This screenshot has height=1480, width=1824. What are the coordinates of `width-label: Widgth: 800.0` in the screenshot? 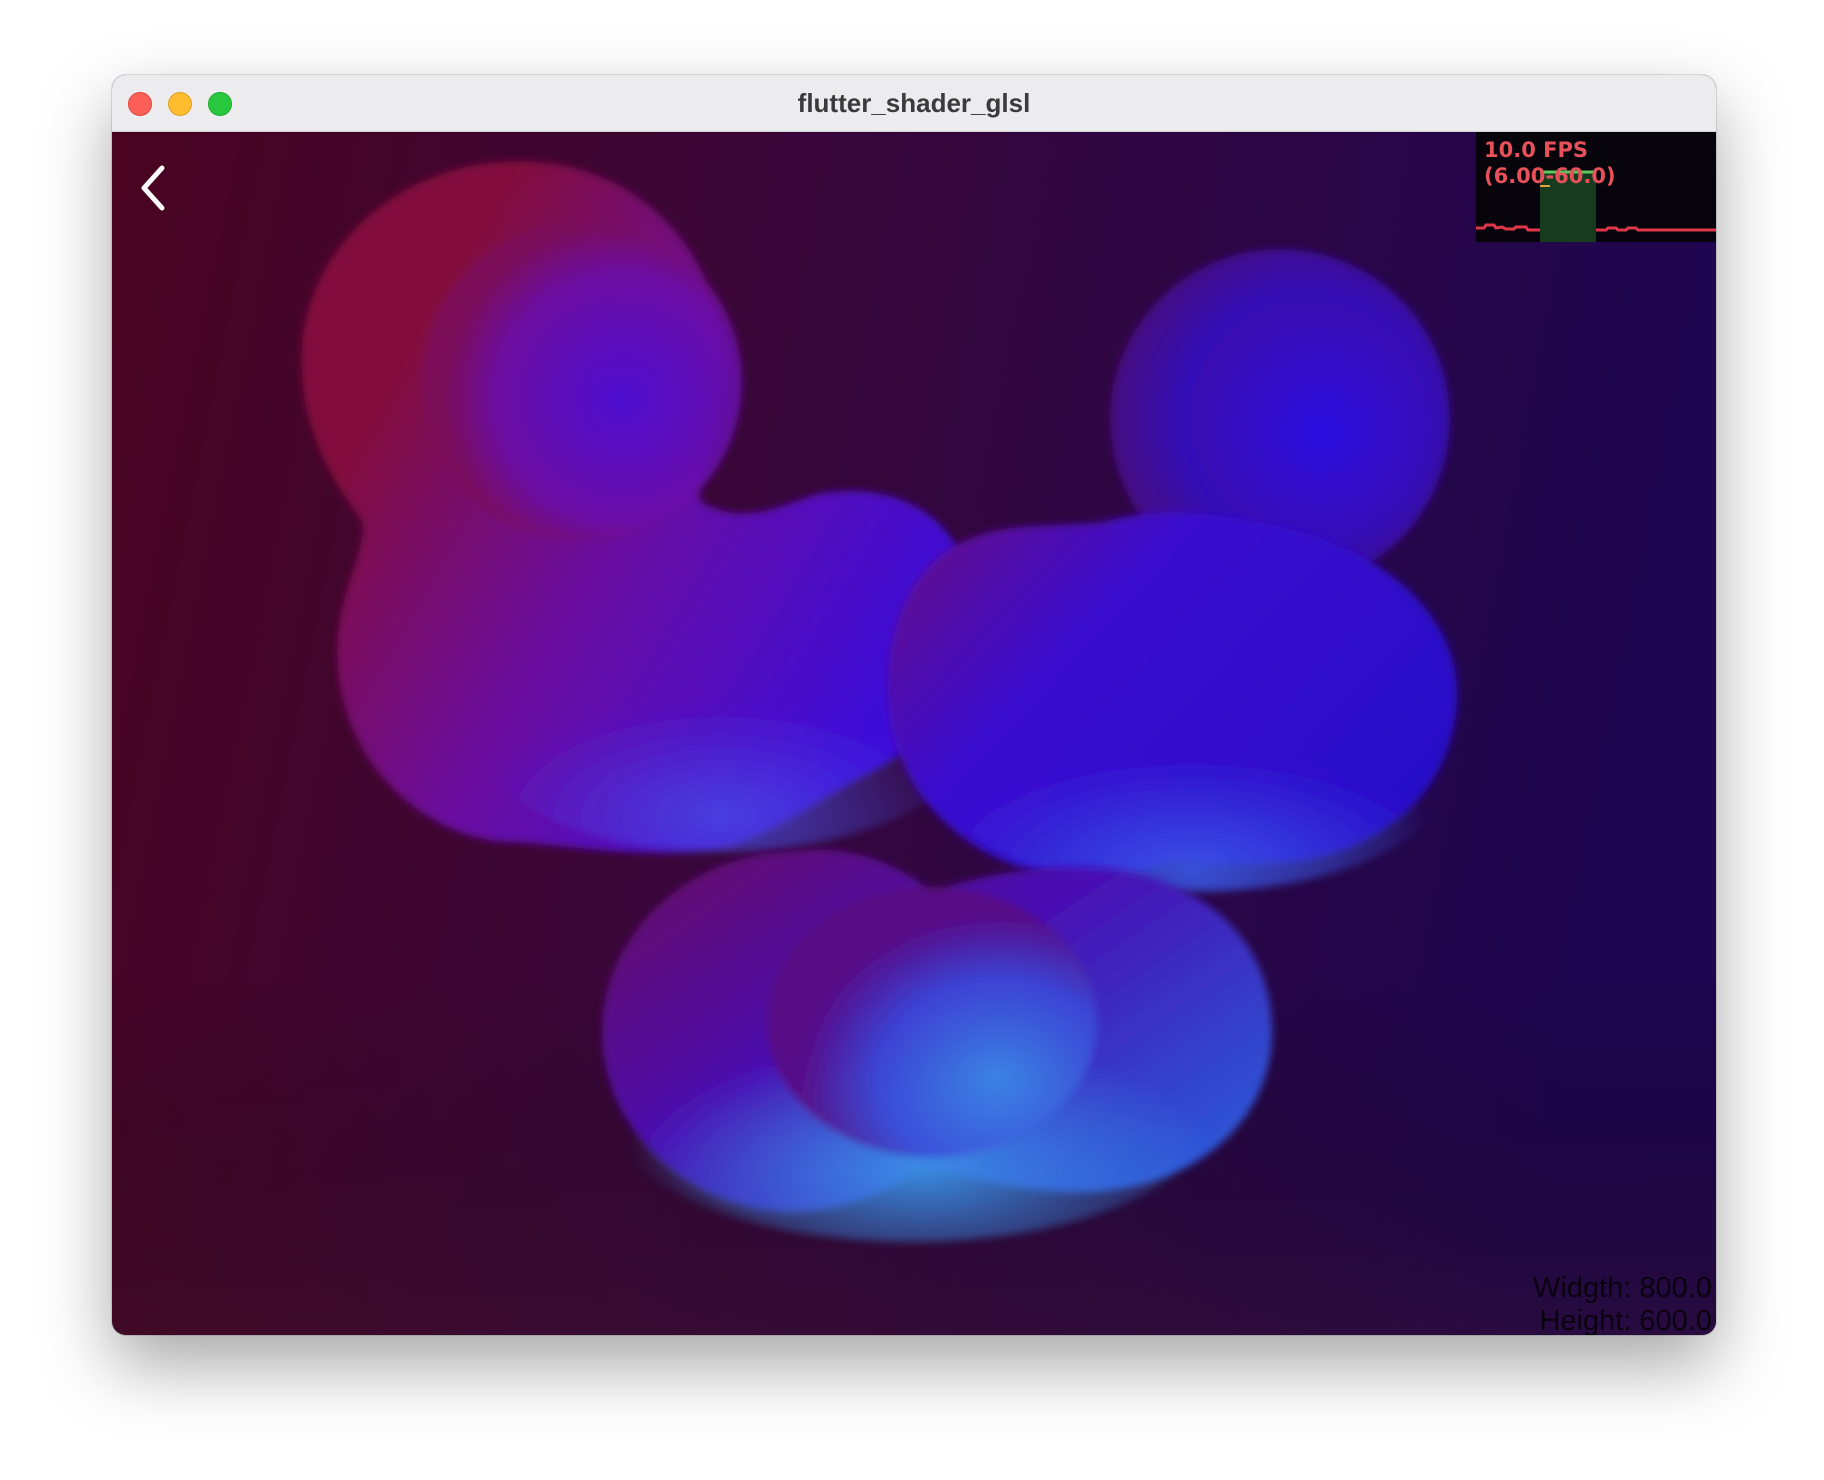 It's located at (1622, 1288).